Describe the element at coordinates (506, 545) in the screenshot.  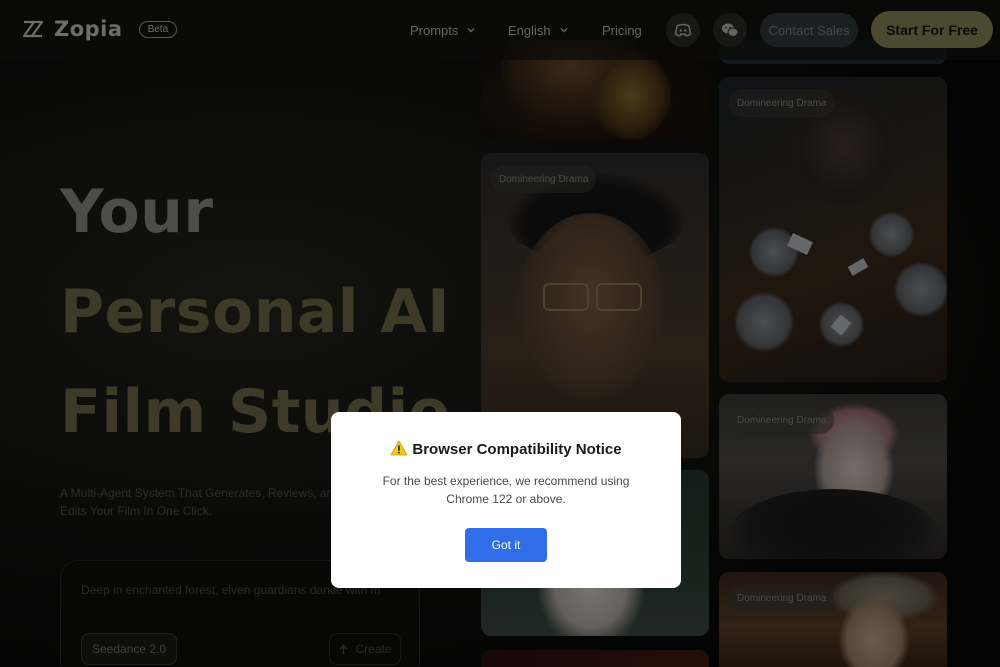
I see `got-it-button: Got it` at that location.